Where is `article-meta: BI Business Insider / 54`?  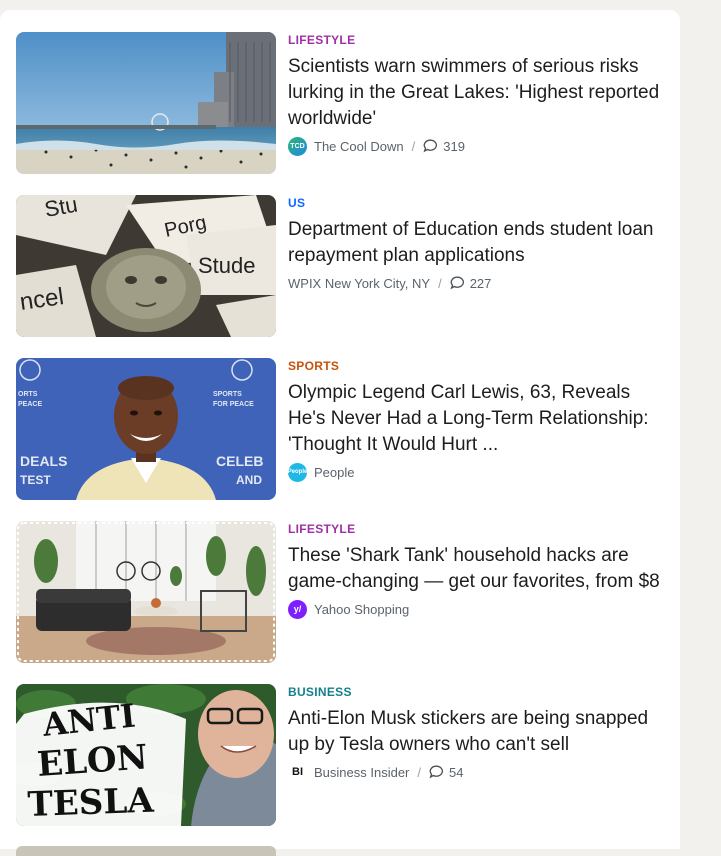 article-meta: BI Business Insider / 54 is located at coordinates (477, 772).